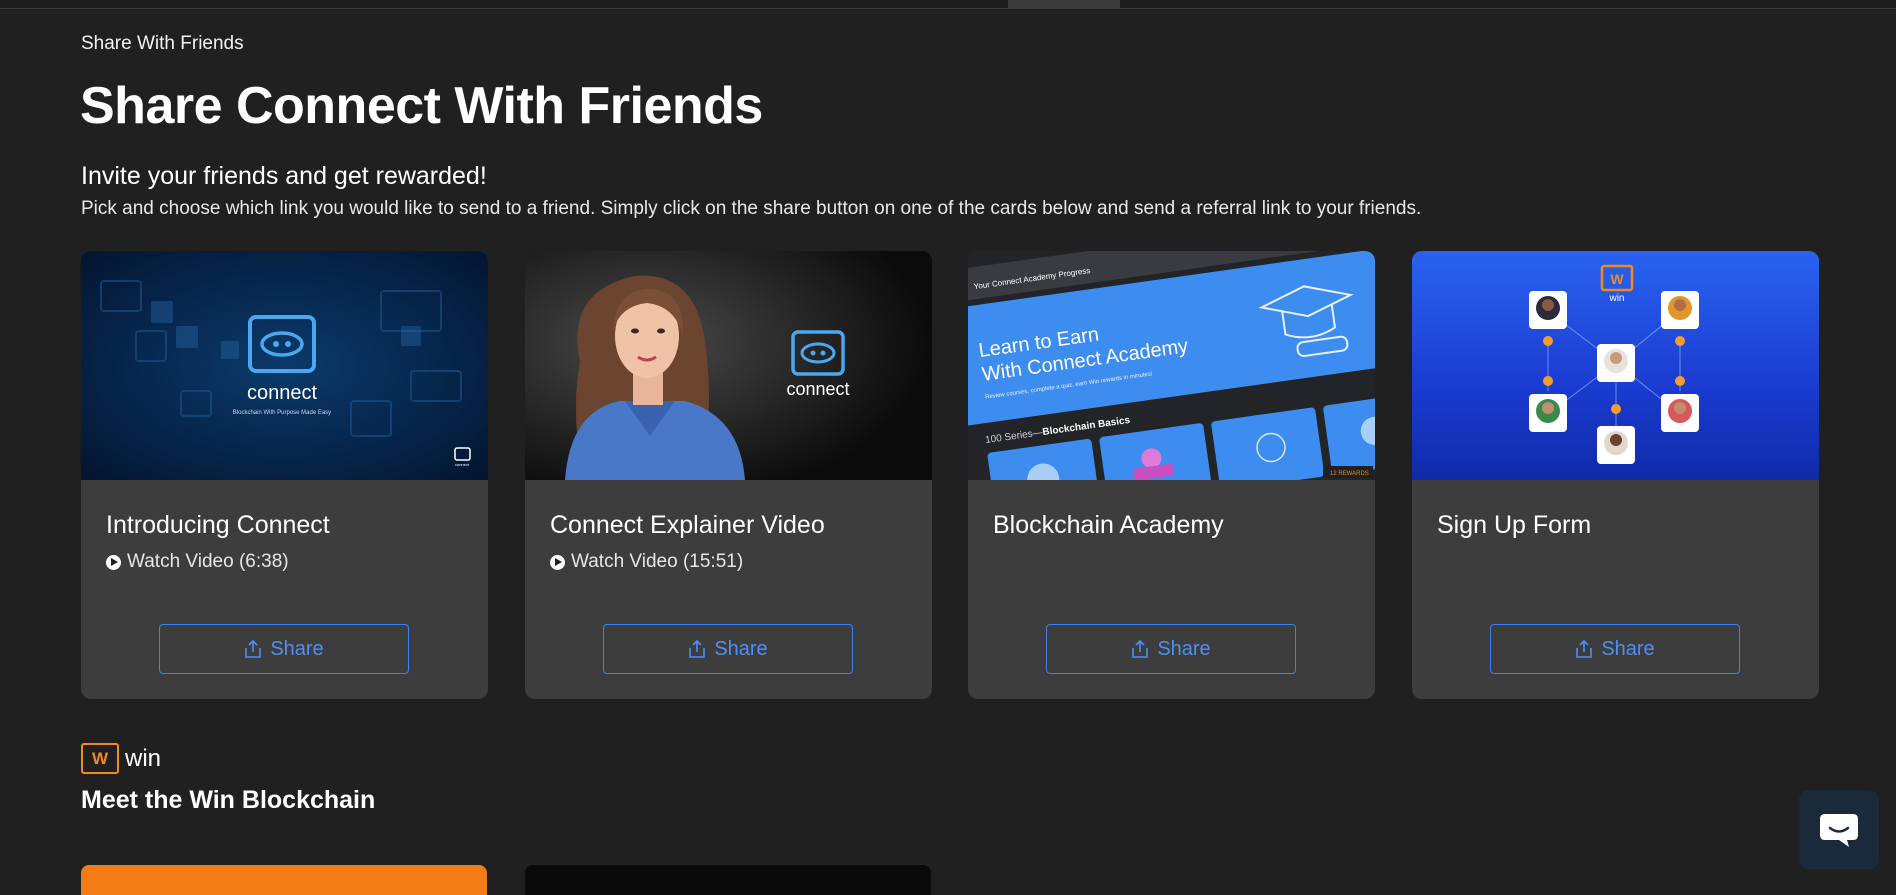 This screenshot has height=895, width=1896. I want to click on card-title: Connect Explainer Video, so click(687, 525).